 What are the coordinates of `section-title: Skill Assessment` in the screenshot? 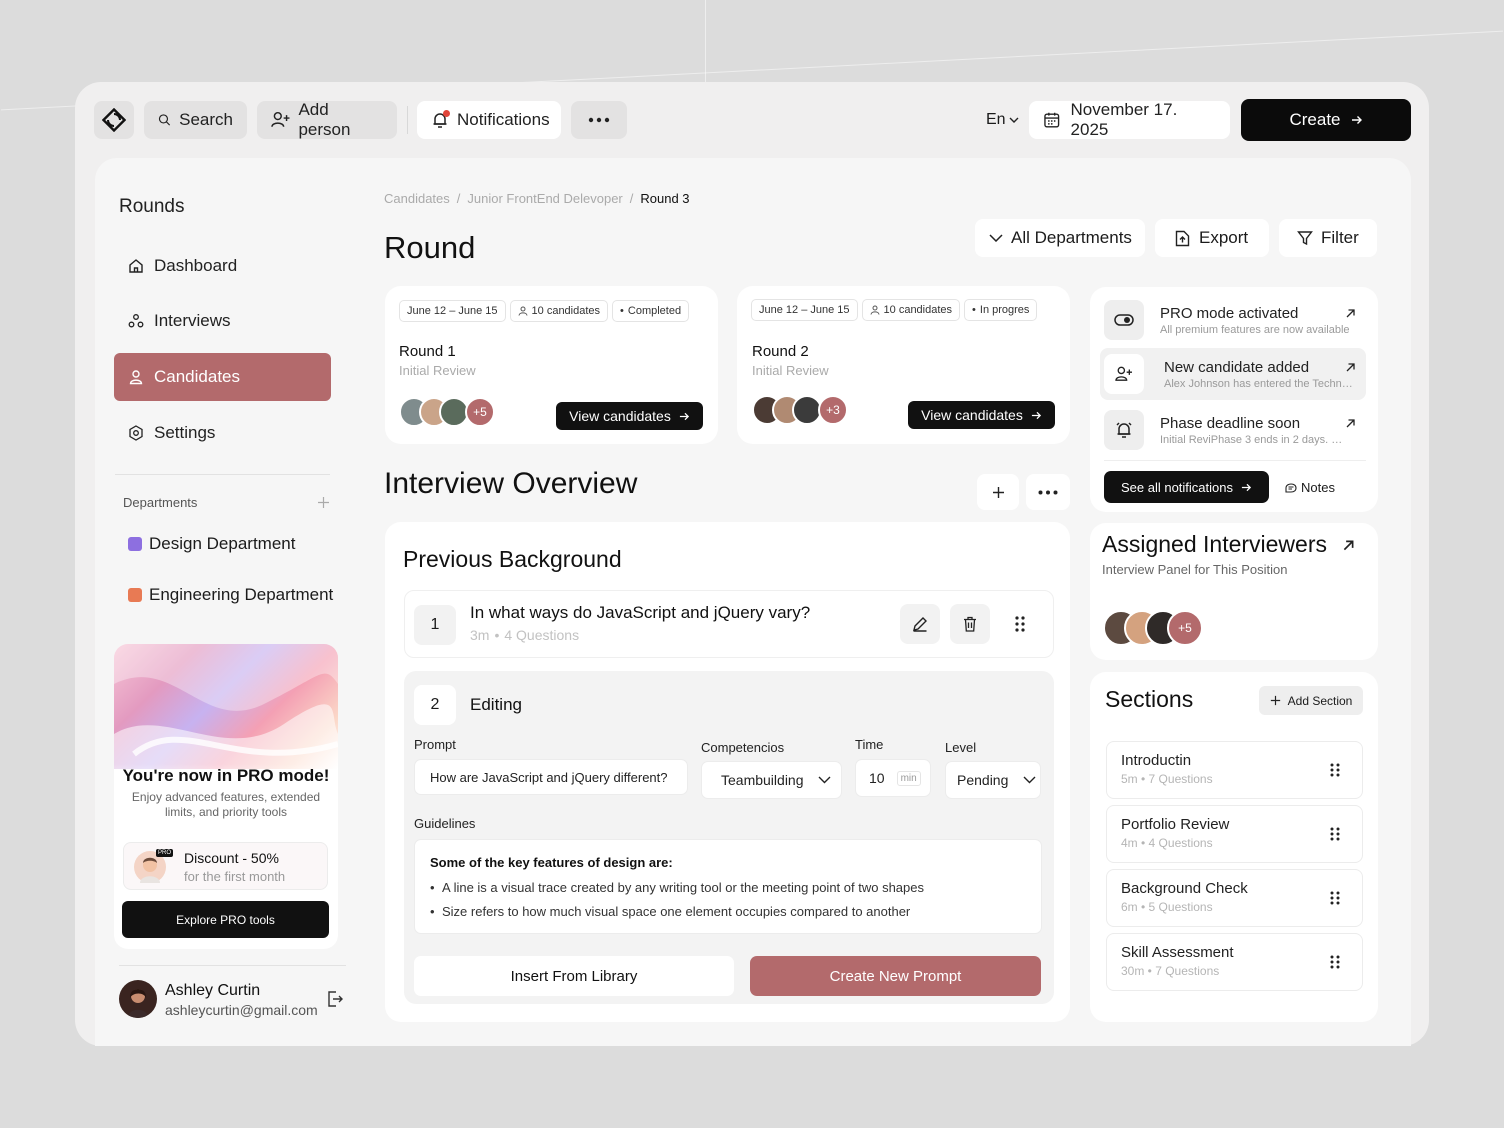 It's located at (1177, 952).